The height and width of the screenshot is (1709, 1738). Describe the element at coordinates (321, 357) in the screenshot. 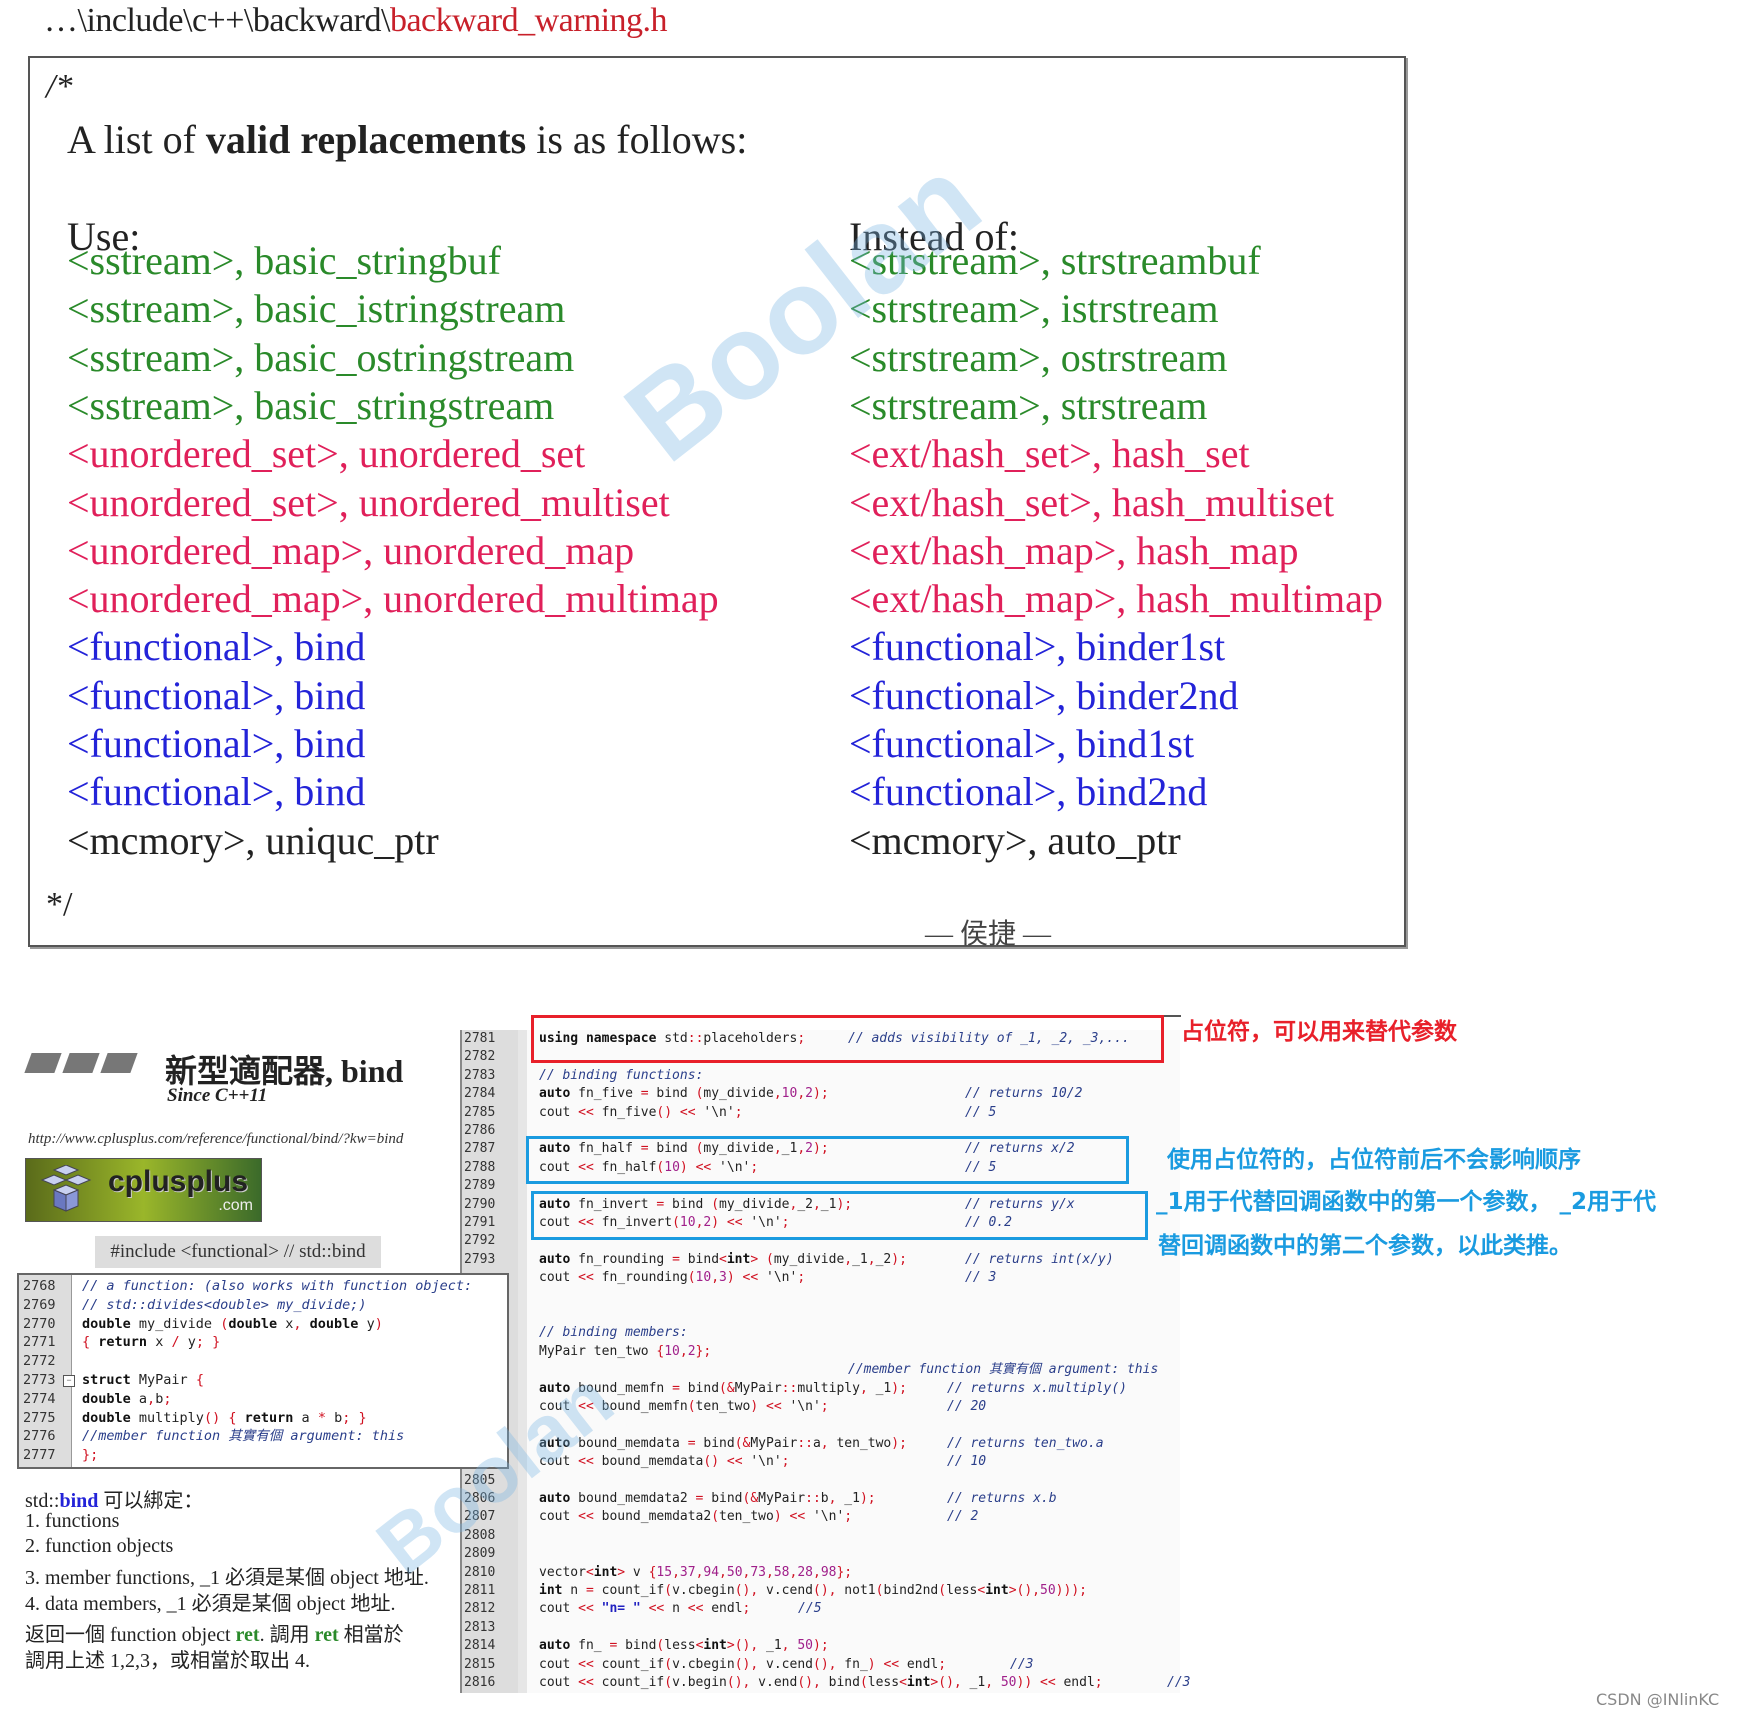

I see `replacement-use: <sstream>, basic_ostringstream` at that location.